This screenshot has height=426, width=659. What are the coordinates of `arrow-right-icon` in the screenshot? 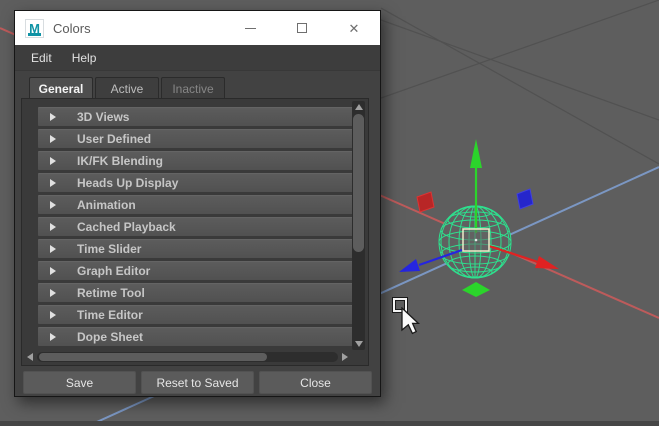 It's located at (345, 357).